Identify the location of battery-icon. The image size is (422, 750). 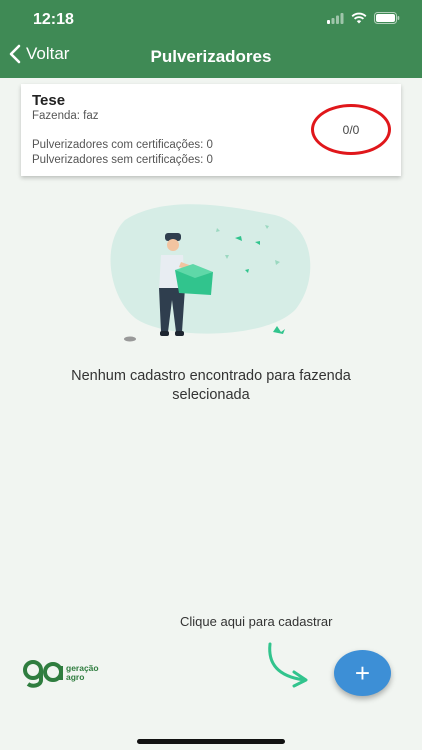
(387, 18).